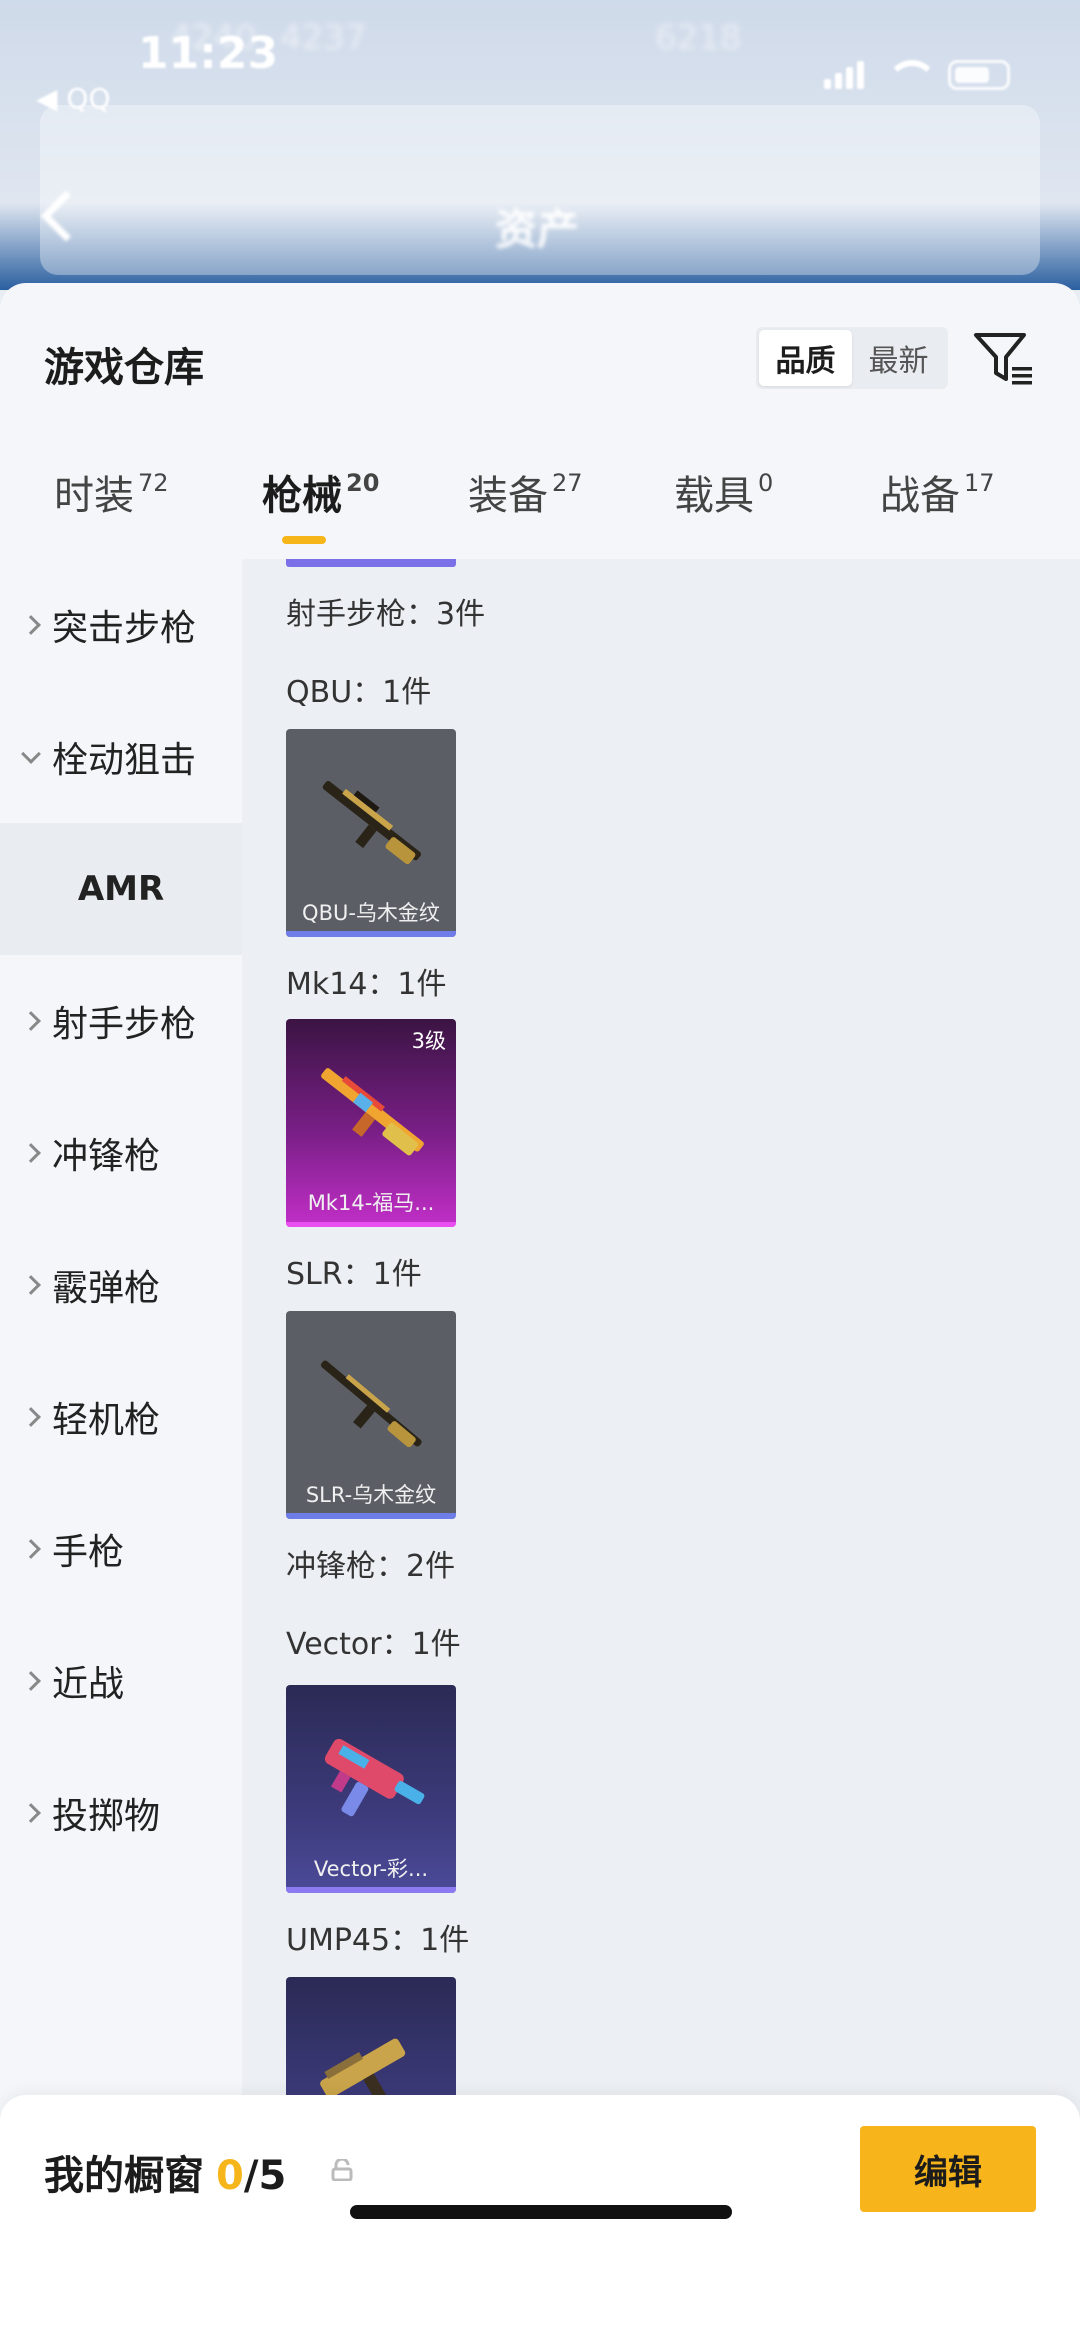 The height and width of the screenshot is (2341, 1080). What do you see at coordinates (378, 1940) in the screenshot?
I see `subgroup-label-ump45: UMP45：1件` at bounding box center [378, 1940].